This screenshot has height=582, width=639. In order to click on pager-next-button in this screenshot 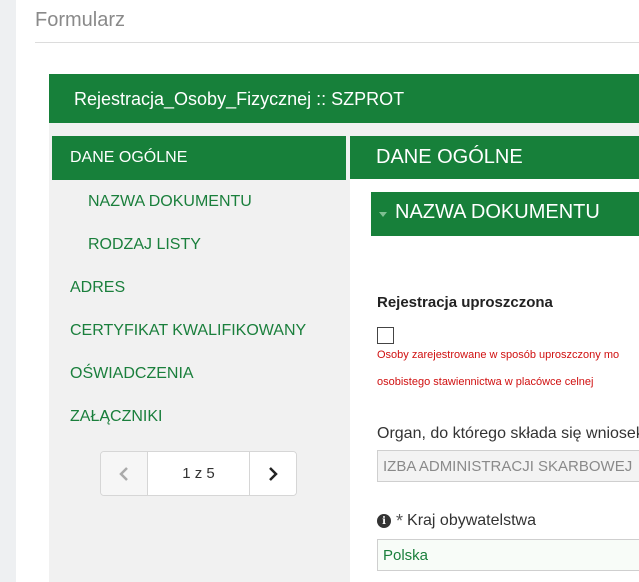, I will do `click(272, 473)`.